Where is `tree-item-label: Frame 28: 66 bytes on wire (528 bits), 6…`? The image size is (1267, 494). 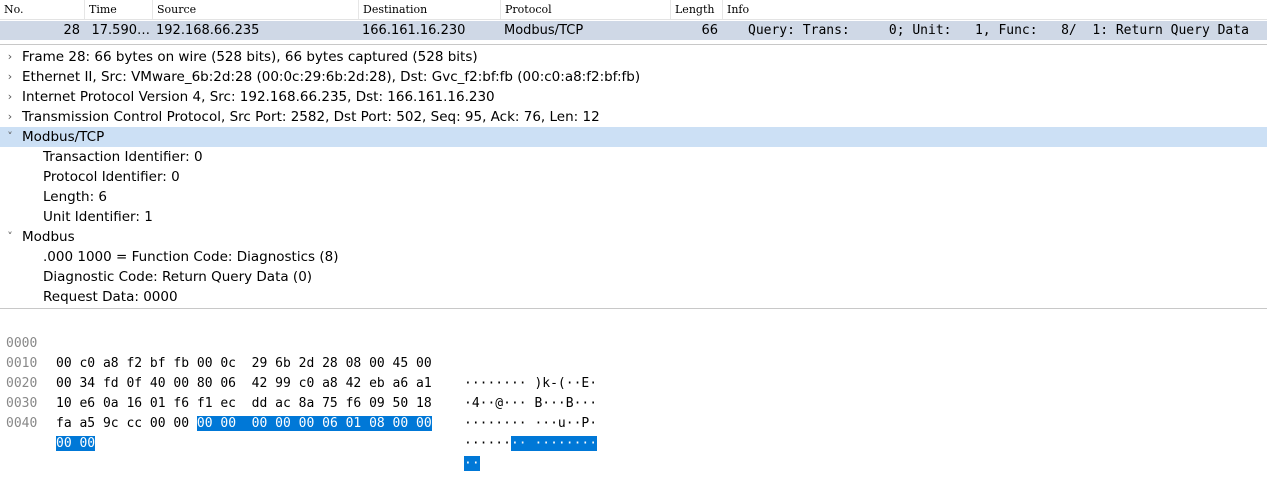 tree-item-label: Frame 28: 66 bytes on wire (528 bits), 6… is located at coordinates (250, 57).